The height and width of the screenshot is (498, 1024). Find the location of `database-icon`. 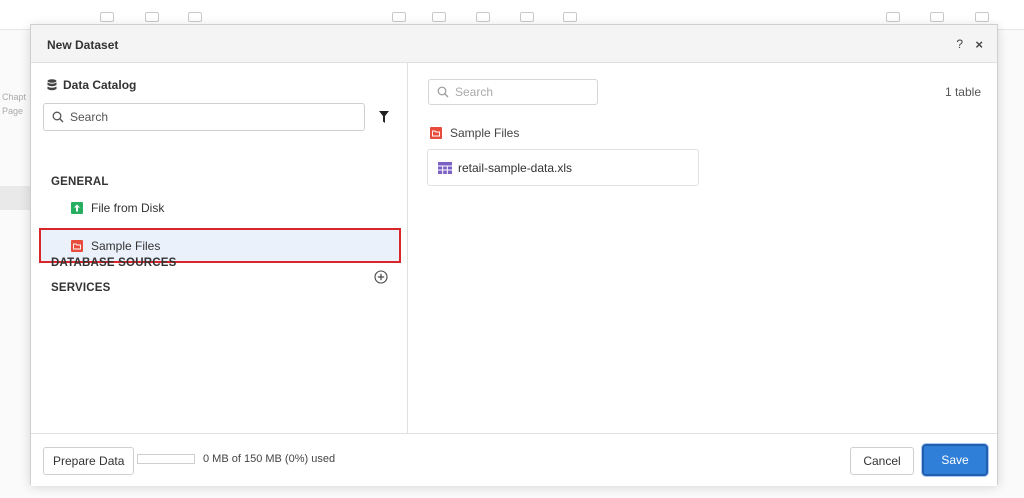

database-icon is located at coordinates (52, 85).